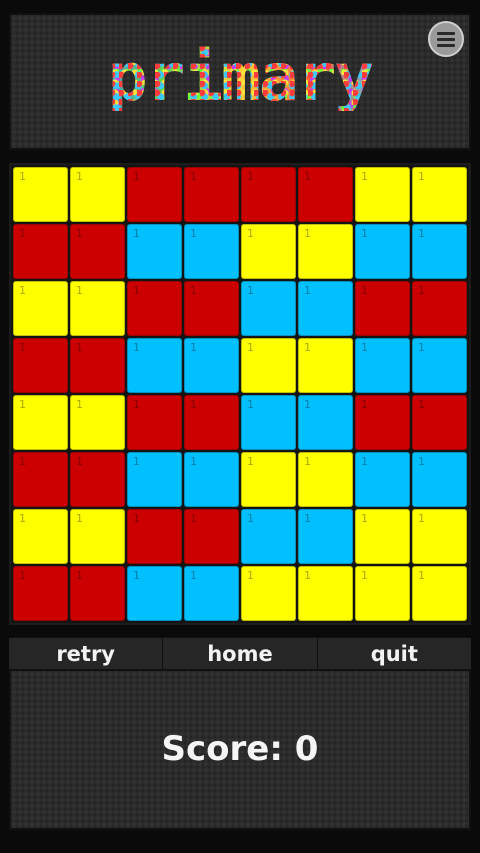 The width and height of the screenshot is (480, 853). Describe the element at coordinates (446, 39) in the screenshot. I see `menu-button` at that location.